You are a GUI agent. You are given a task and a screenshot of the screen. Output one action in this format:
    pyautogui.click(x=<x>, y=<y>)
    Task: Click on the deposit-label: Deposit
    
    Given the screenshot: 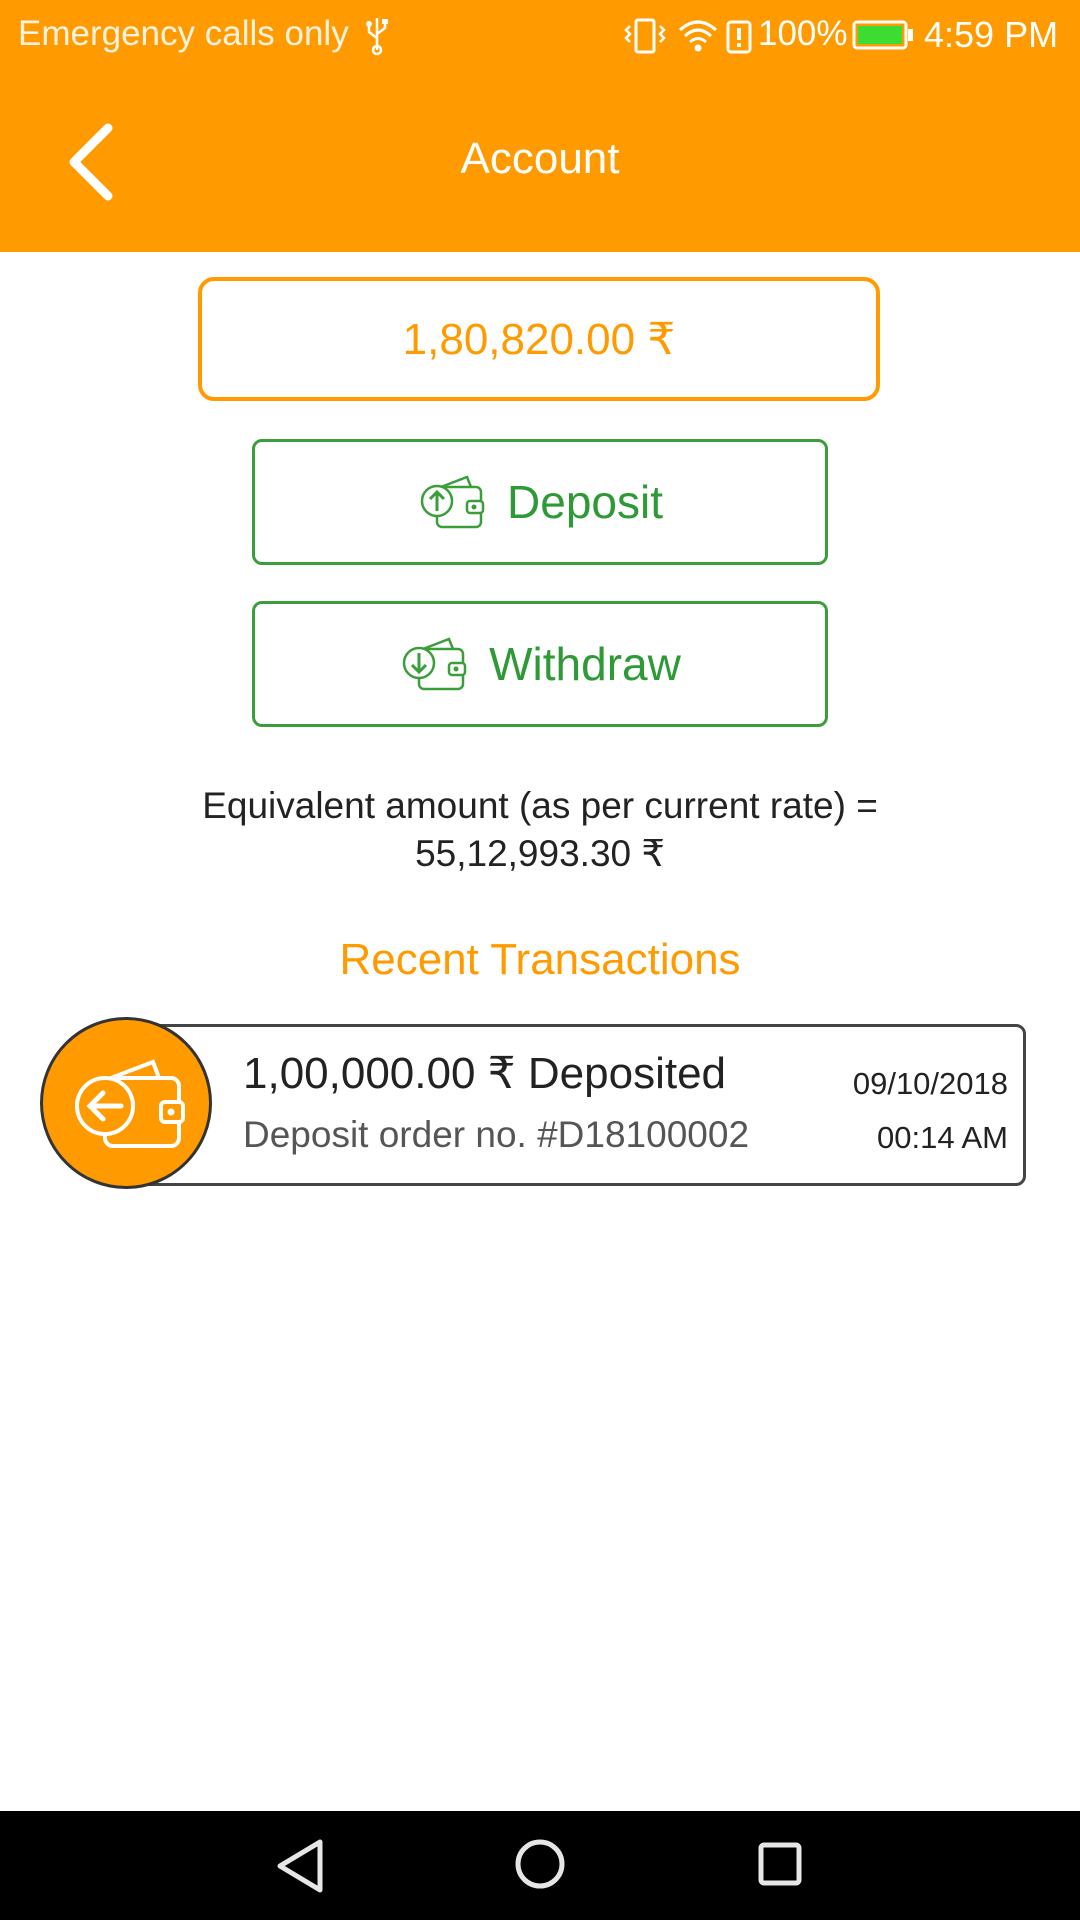 What is the action you would take?
    pyautogui.click(x=585, y=502)
    